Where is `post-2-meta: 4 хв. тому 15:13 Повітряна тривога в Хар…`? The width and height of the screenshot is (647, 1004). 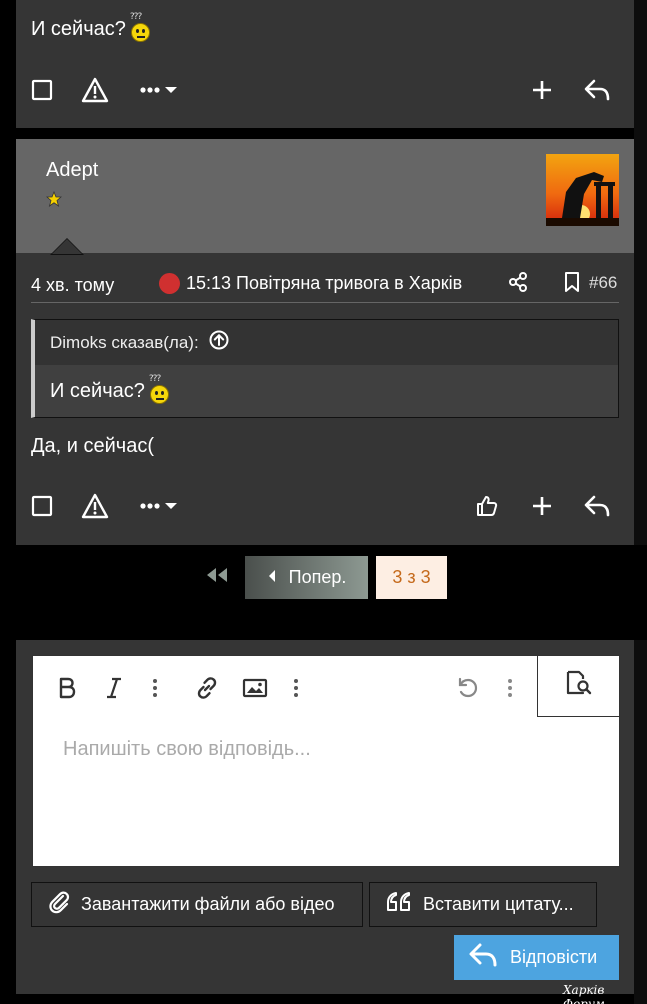
post-2-meta: 4 хв. тому 15:13 Повітряна тривога в Хар… is located at coordinates (325, 285).